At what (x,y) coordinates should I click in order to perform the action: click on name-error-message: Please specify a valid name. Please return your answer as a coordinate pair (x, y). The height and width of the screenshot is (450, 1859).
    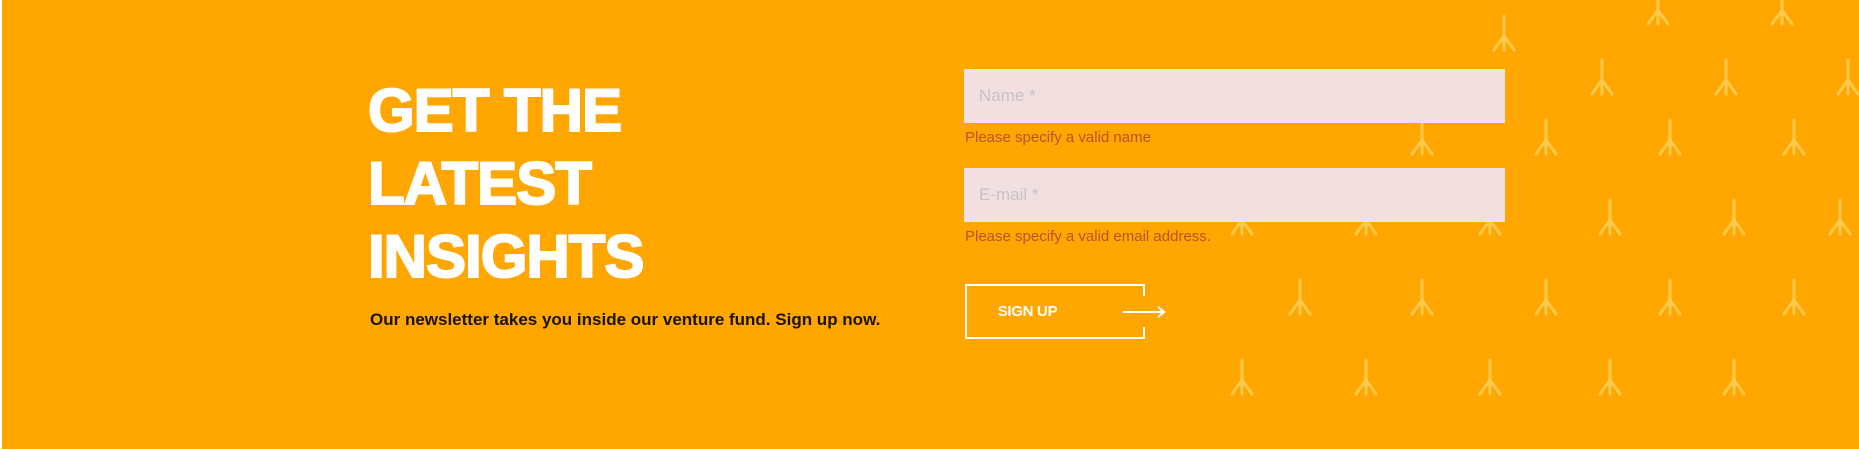
    Looking at the image, I should click on (1058, 137).